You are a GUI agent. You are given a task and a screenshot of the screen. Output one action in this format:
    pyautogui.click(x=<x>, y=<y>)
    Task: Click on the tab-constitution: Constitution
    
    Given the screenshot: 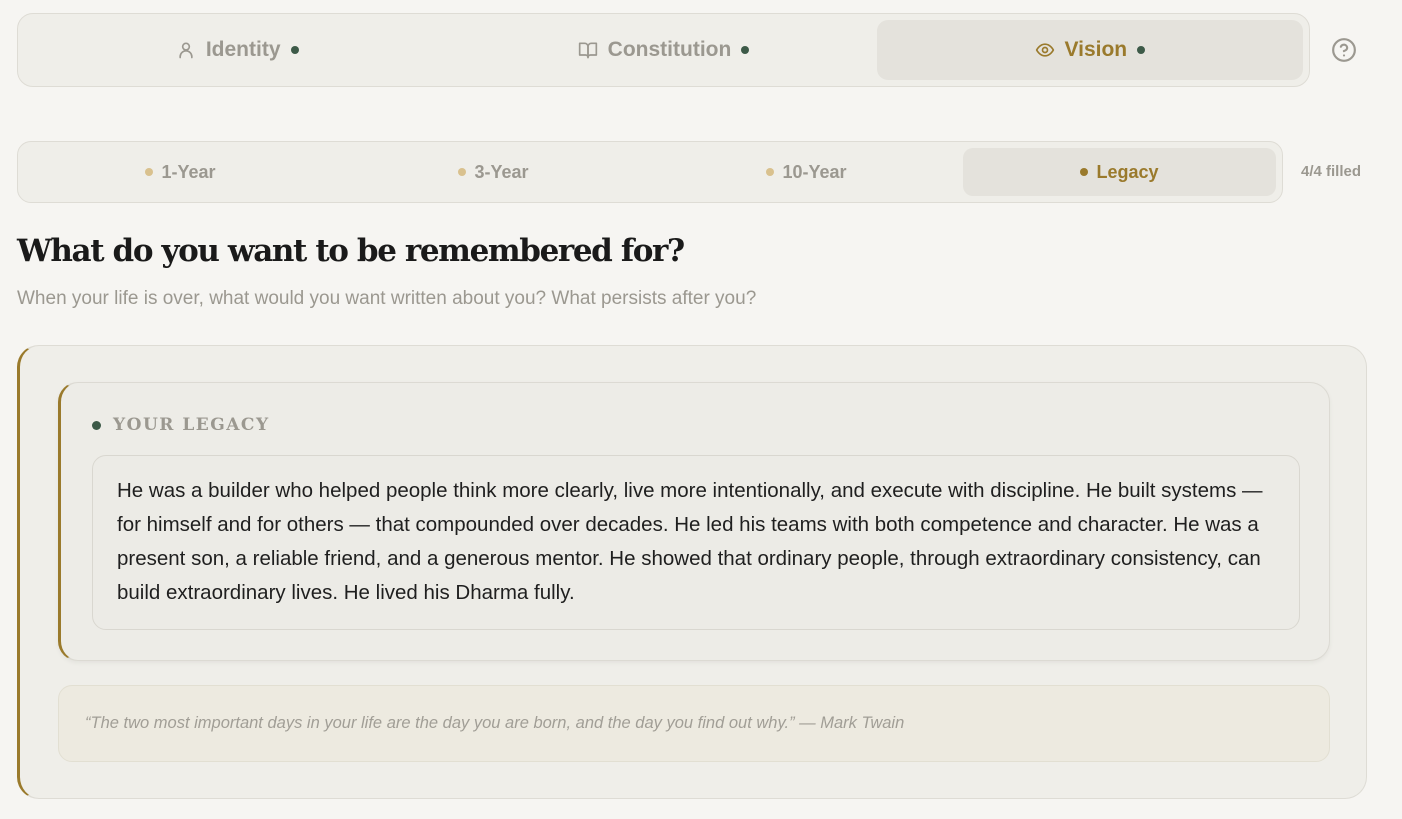 What is the action you would take?
    pyautogui.click(x=663, y=50)
    